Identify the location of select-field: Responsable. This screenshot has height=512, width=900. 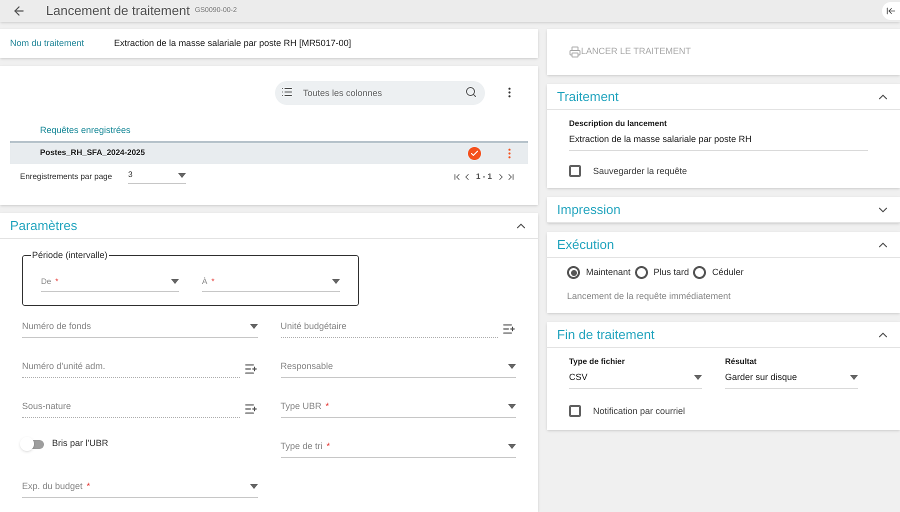
(398, 369).